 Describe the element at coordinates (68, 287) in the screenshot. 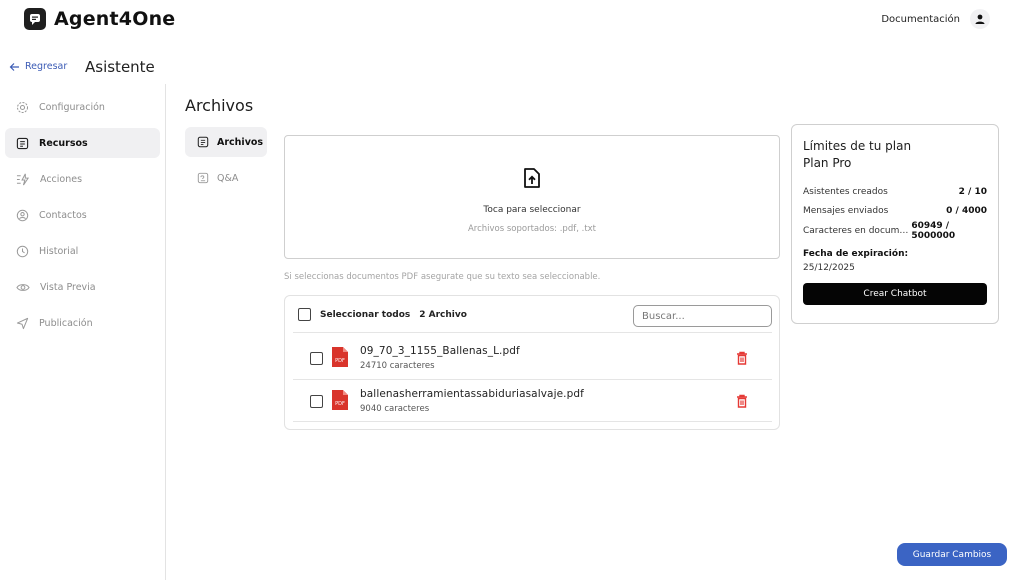

I see `sidebar-item-label: Vista Previa` at that location.